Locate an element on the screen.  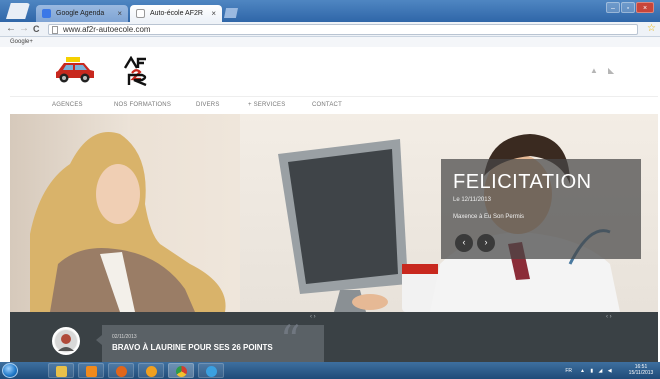
back-button: ← is located at coordinates (11, 29).